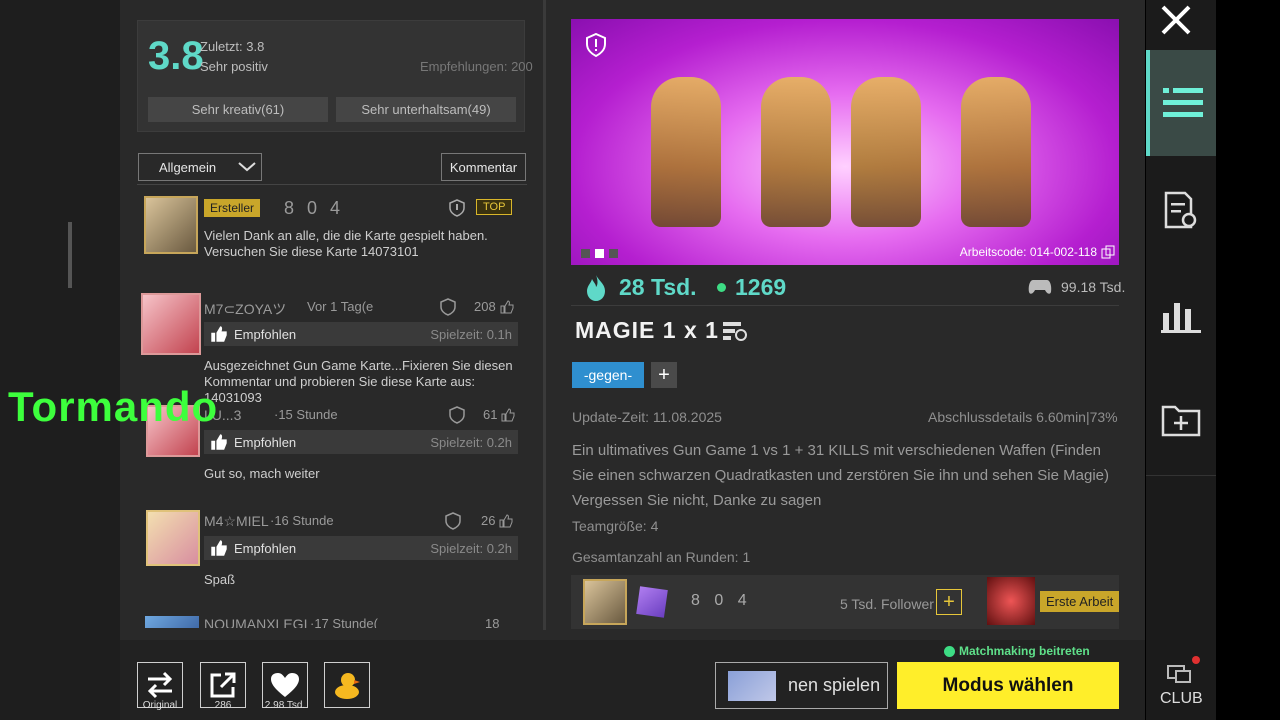 The height and width of the screenshot is (720, 1280). I want to click on map-tag: -gegen-, so click(608, 375).